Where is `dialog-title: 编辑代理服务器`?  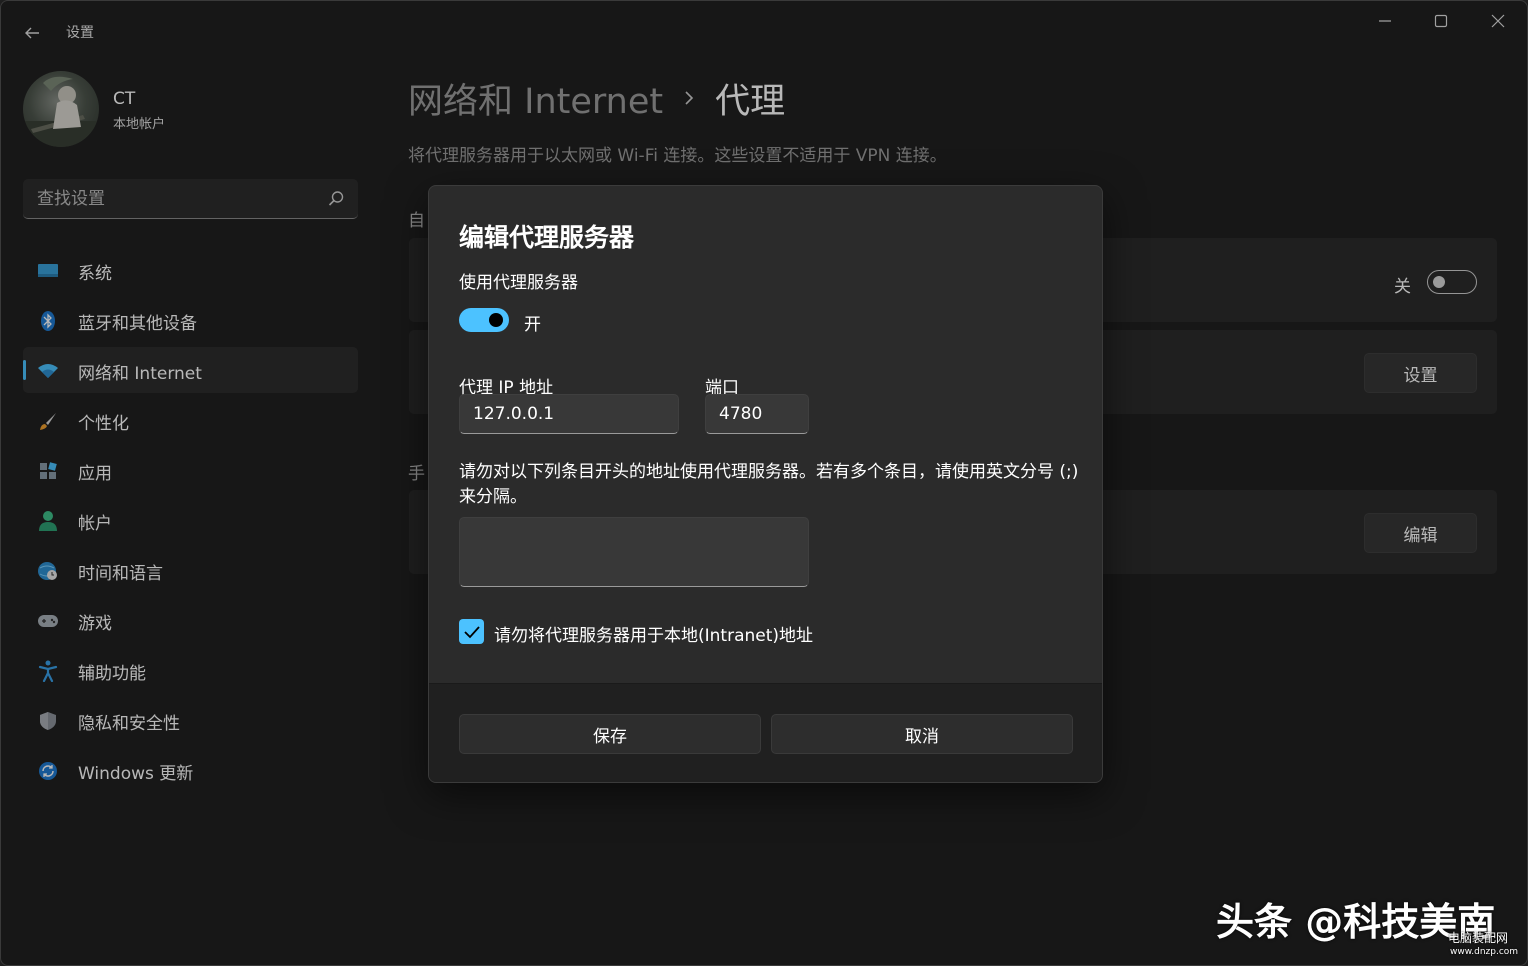
dialog-title: 编辑代理服务器 is located at coordinates (547, 237).